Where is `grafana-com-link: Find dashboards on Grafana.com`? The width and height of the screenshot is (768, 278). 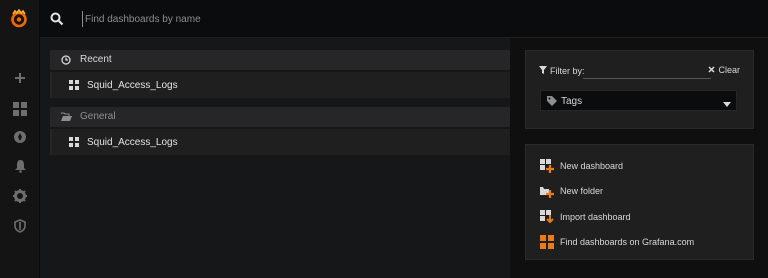 grafana-com-link: Find dashboards on Grafana.com is located at coordinates (617, 242).